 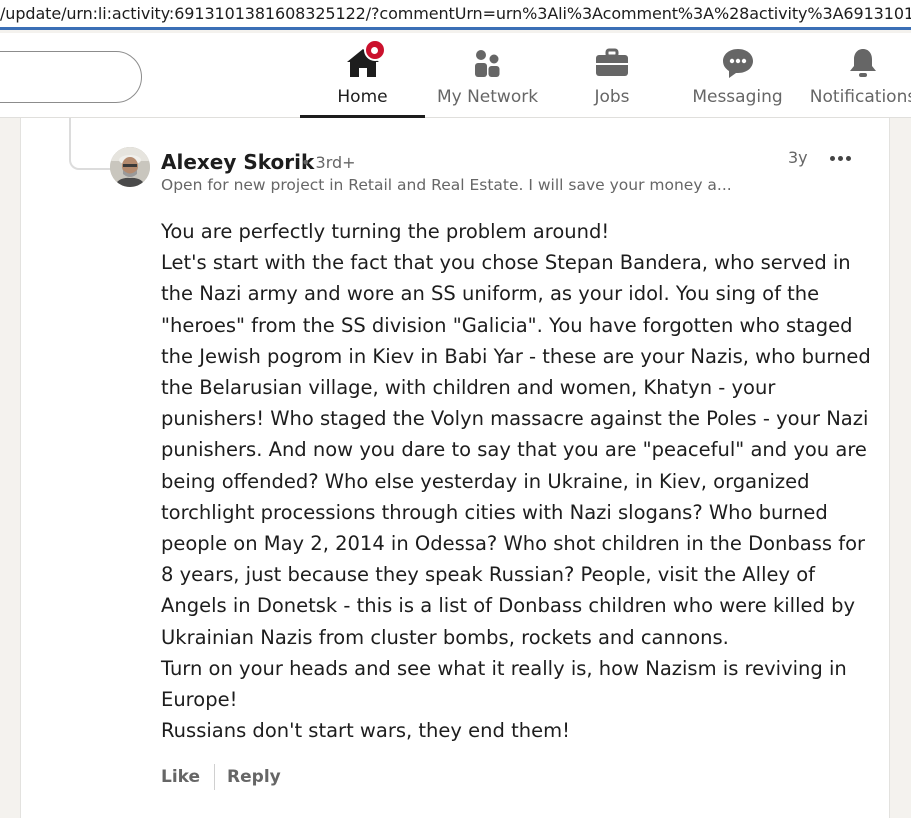 What do you see at coordinates (180, 777) in the screenshot?
I see `like-button: Like` at bounding box center [180, 777].